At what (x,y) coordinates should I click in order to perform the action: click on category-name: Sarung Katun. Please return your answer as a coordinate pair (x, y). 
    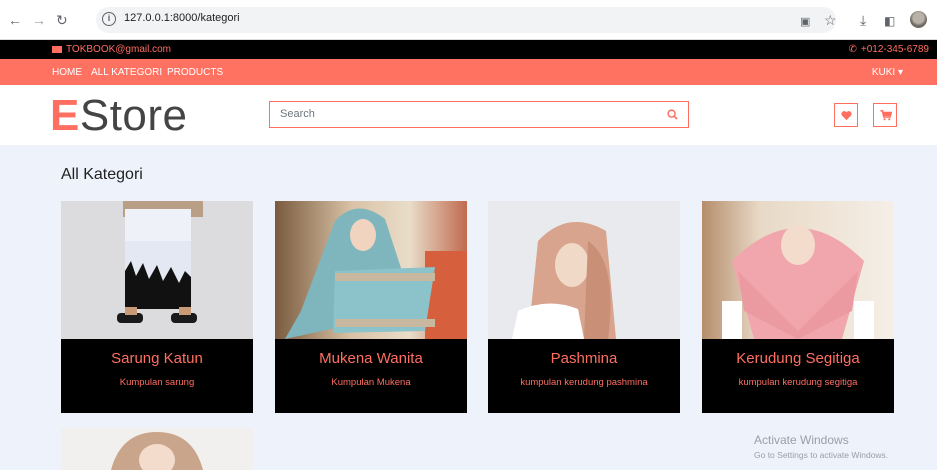
    Looking at the image, I should click on (157, 358).